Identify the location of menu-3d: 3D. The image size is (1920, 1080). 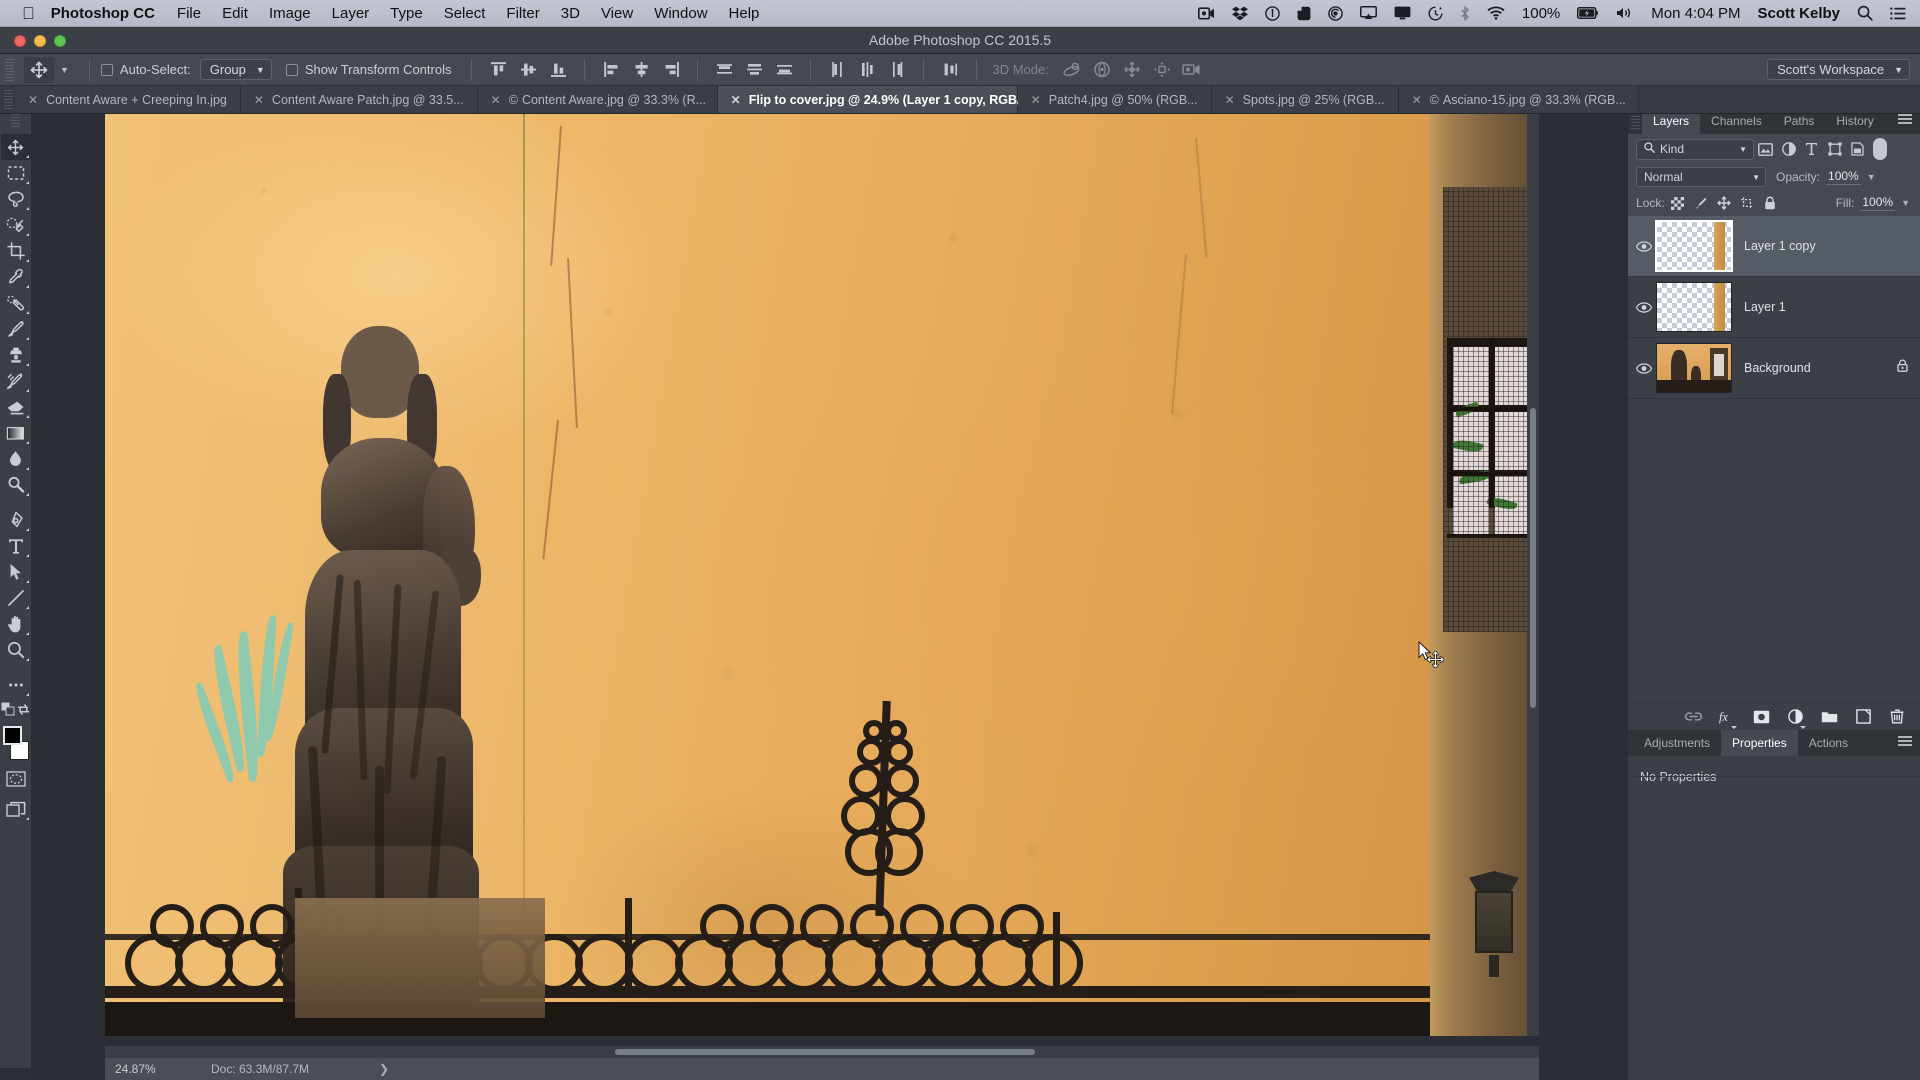
(570, 13).